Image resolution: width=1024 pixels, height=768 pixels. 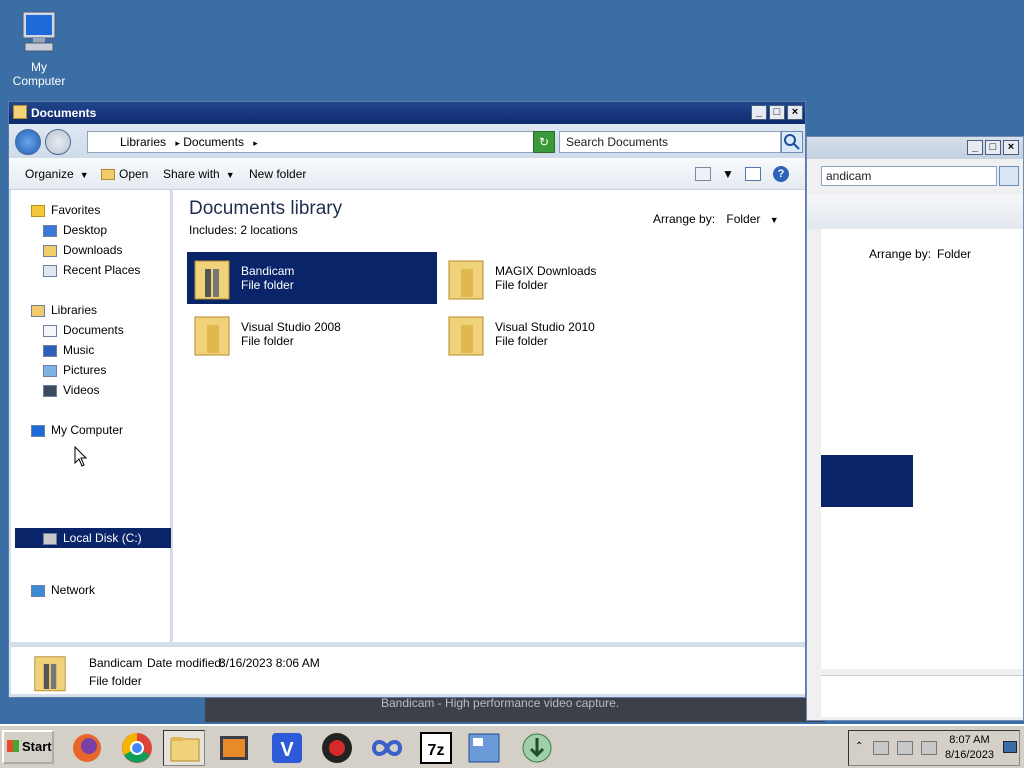 What do you see at coordinates (954, 254) in the screenshot?
I see `bg-arrange-value: Folder` at bounding box center [954, 254].